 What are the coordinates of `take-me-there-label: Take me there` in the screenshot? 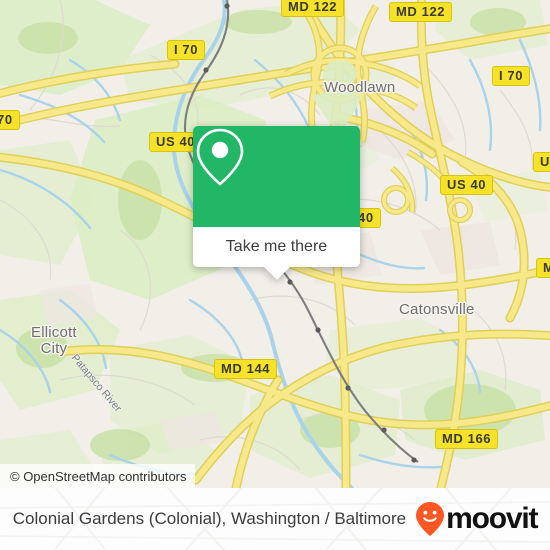 It's located at (276, 246).